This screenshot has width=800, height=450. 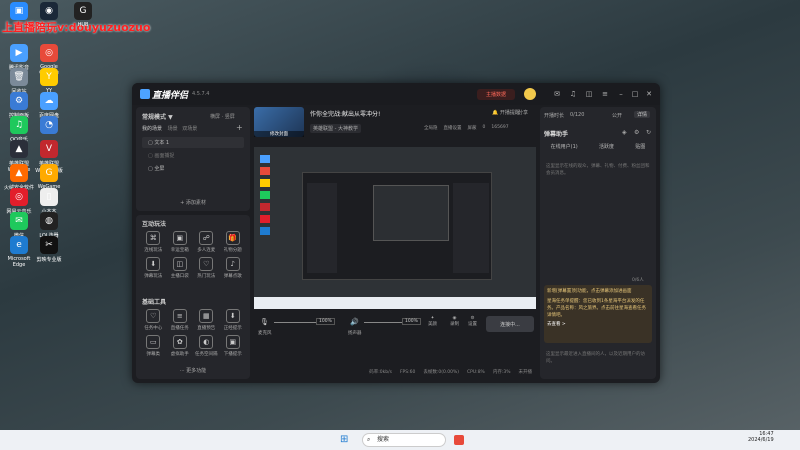 I want to click on stream-preview, so click(x=395, y=228).